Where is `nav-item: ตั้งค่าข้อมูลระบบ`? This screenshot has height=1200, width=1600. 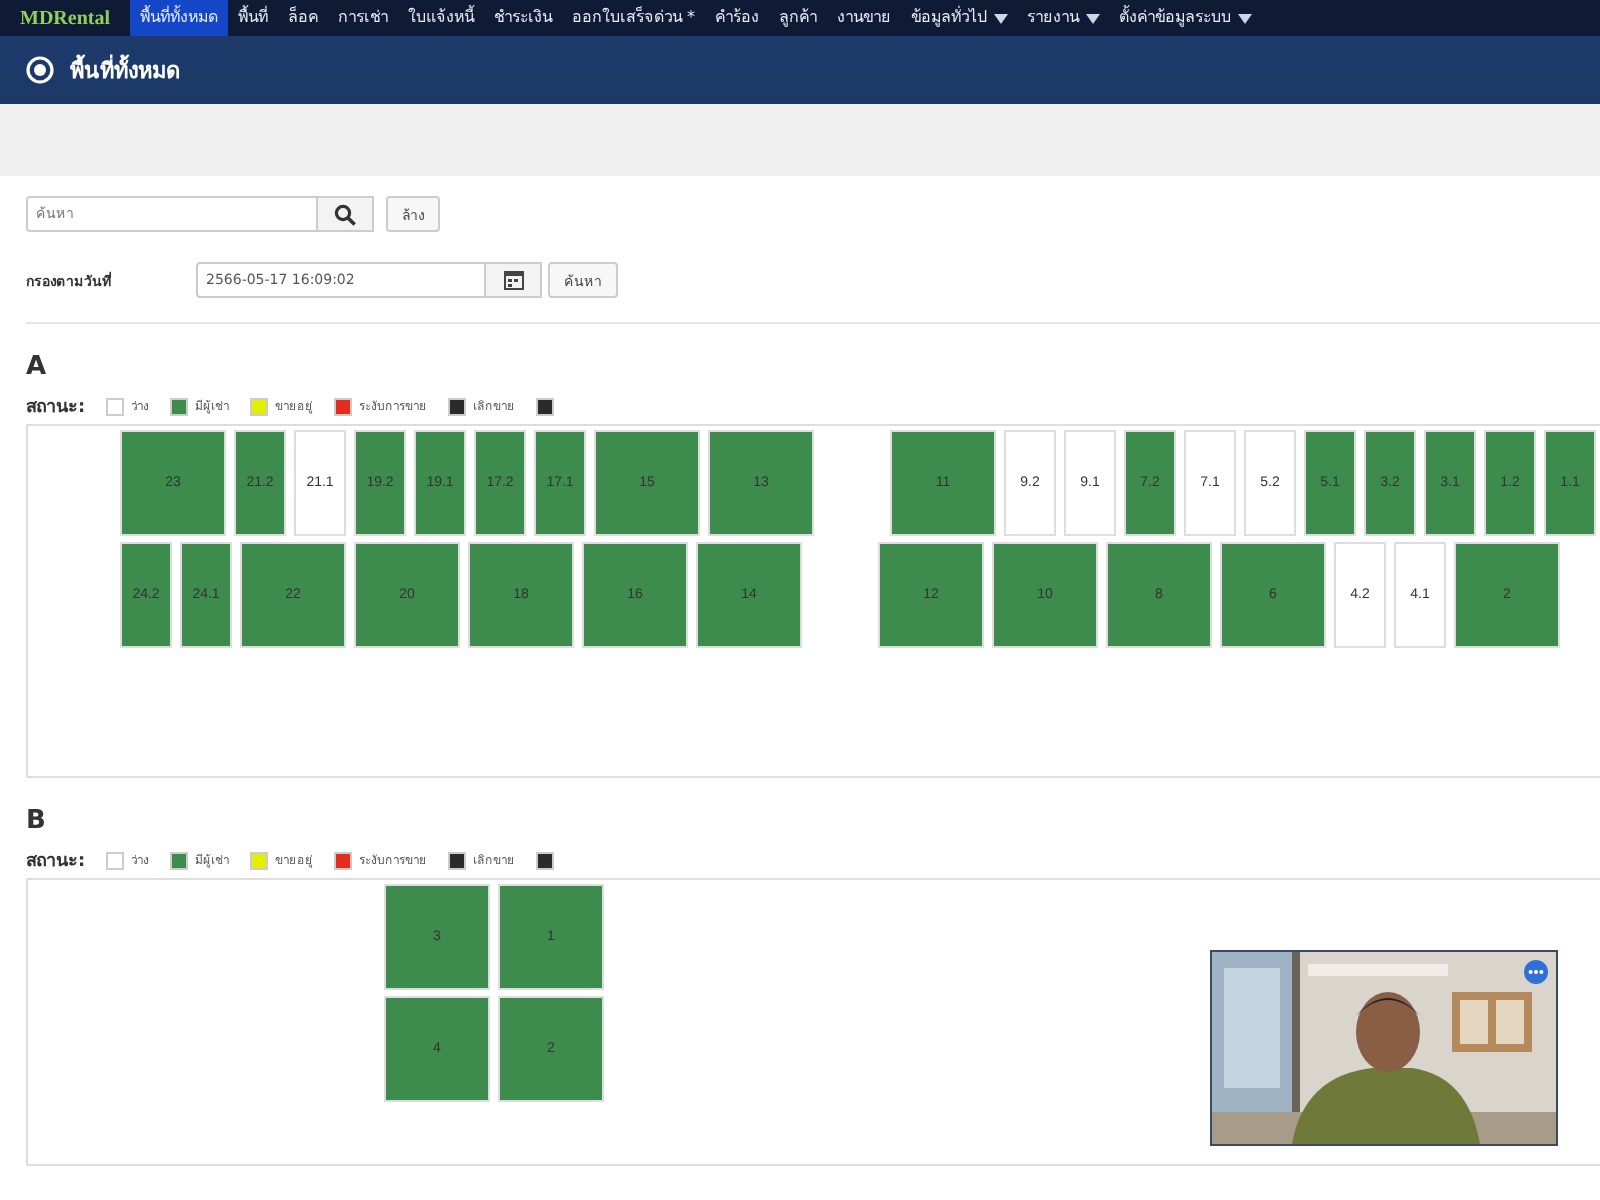 nav-item: ตั้งค่าข้อมูลระบบ is located at coordinates (1185, 18).